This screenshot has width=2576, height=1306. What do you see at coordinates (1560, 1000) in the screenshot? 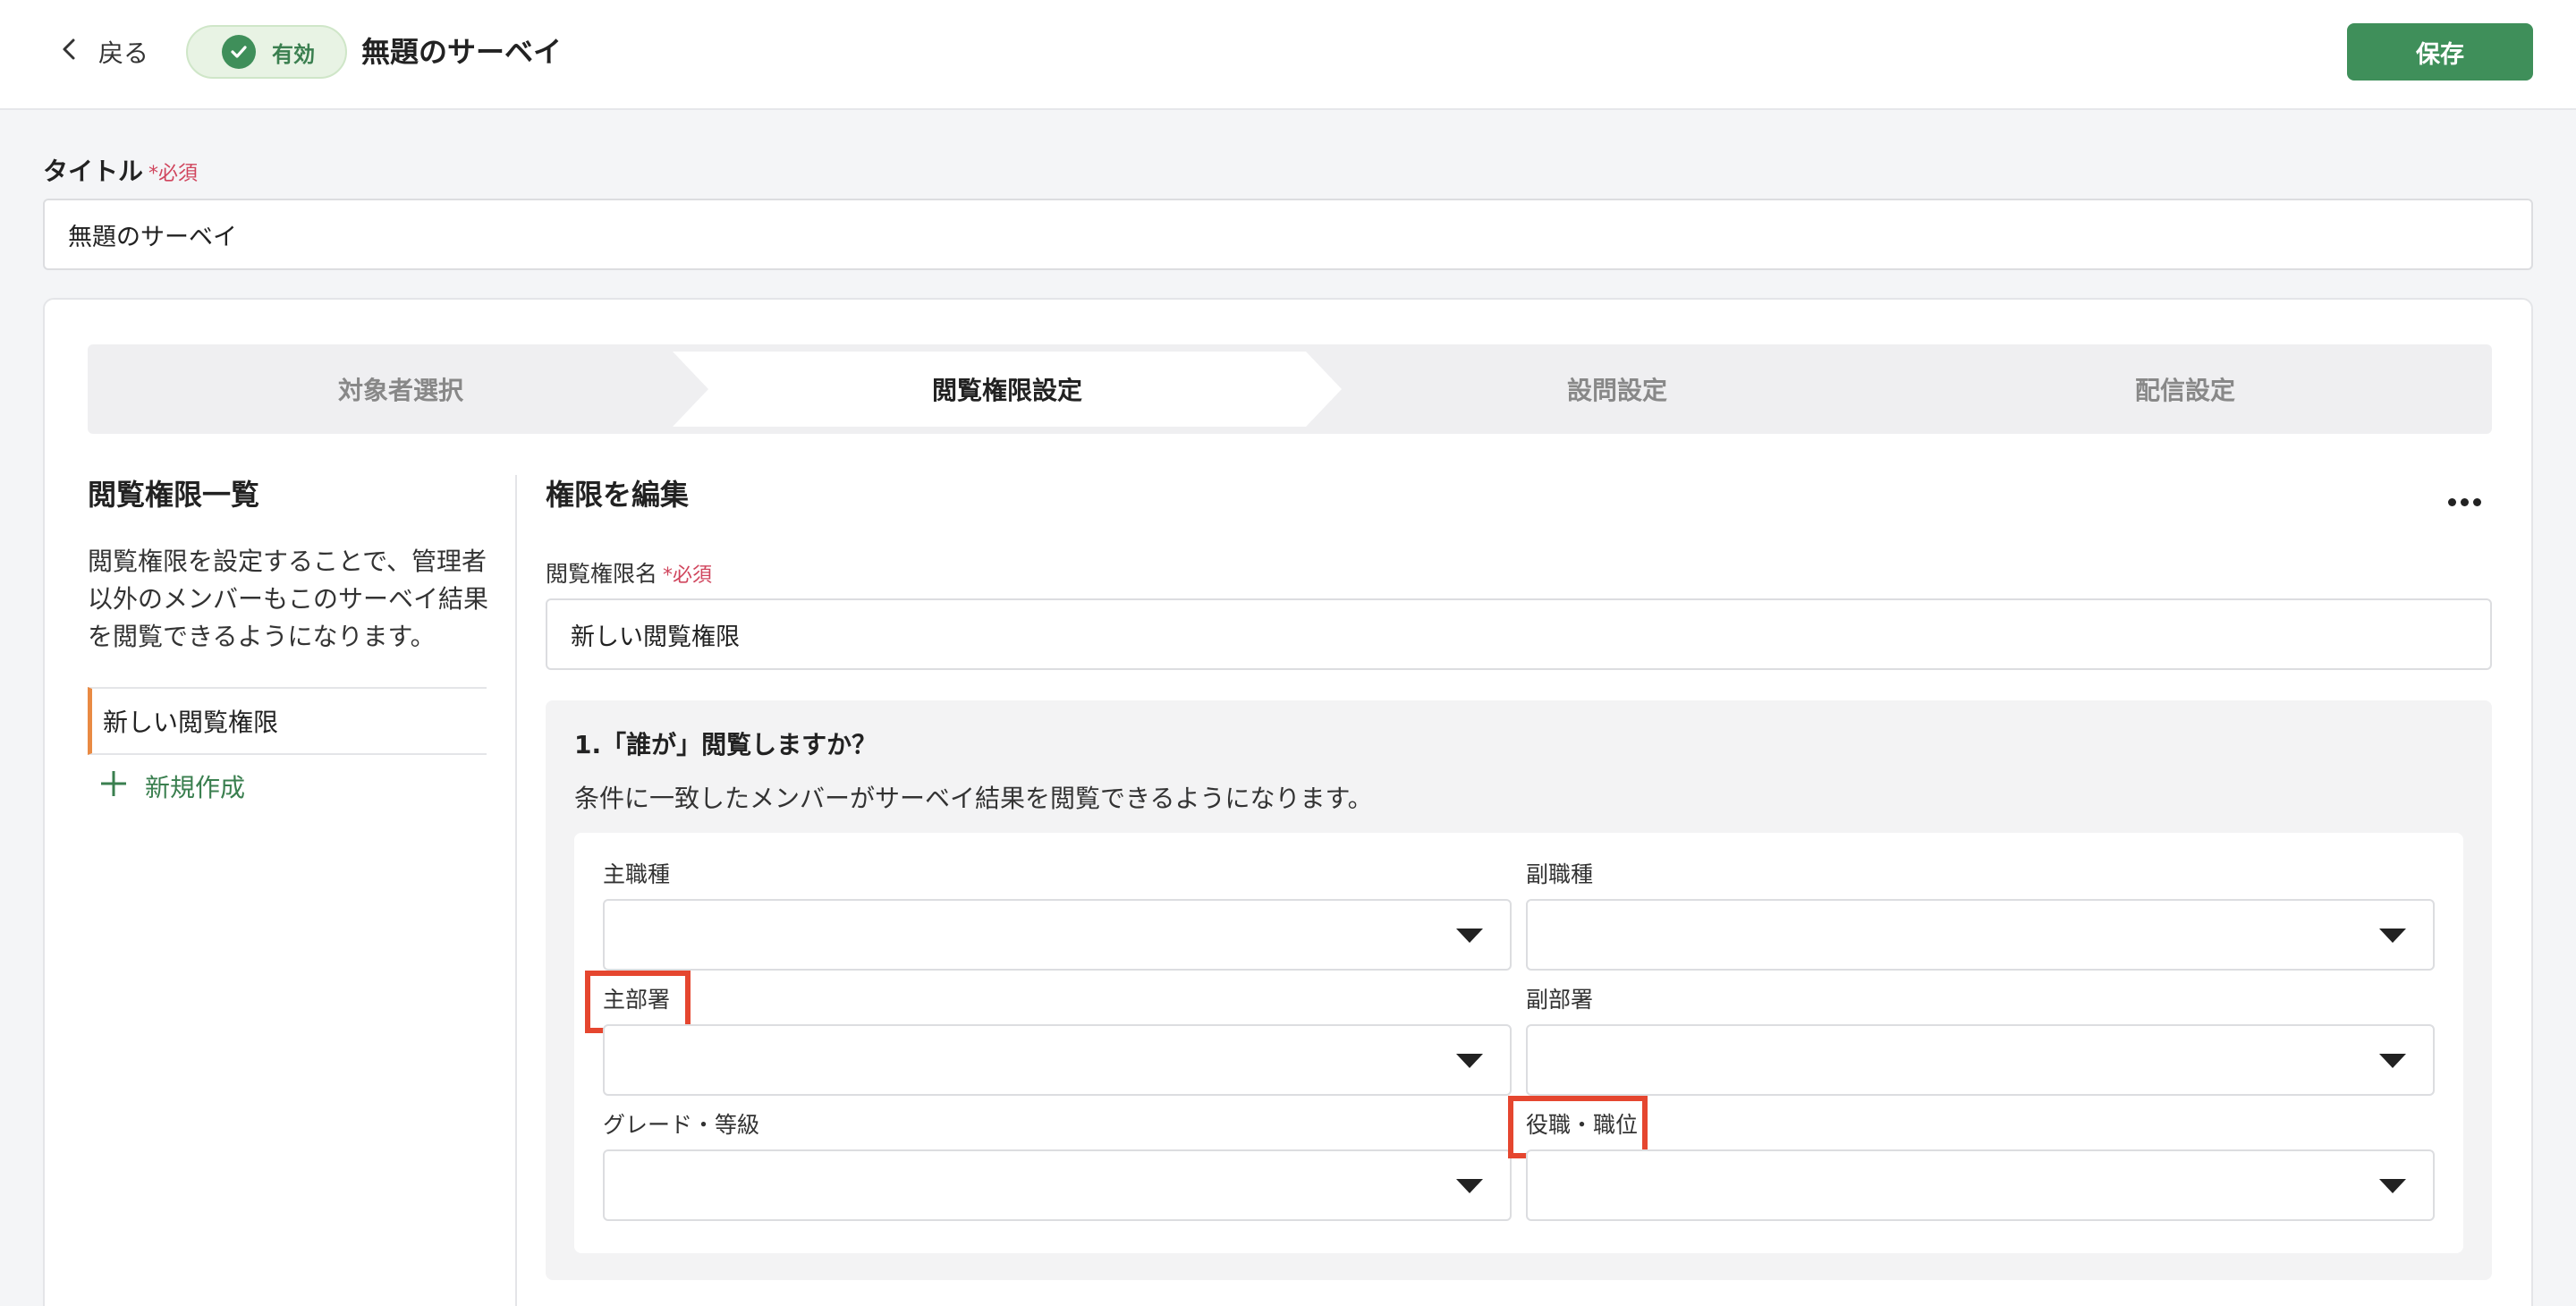
I see `sub-department-label: 副部署` at bounding box center [1560, 1000].